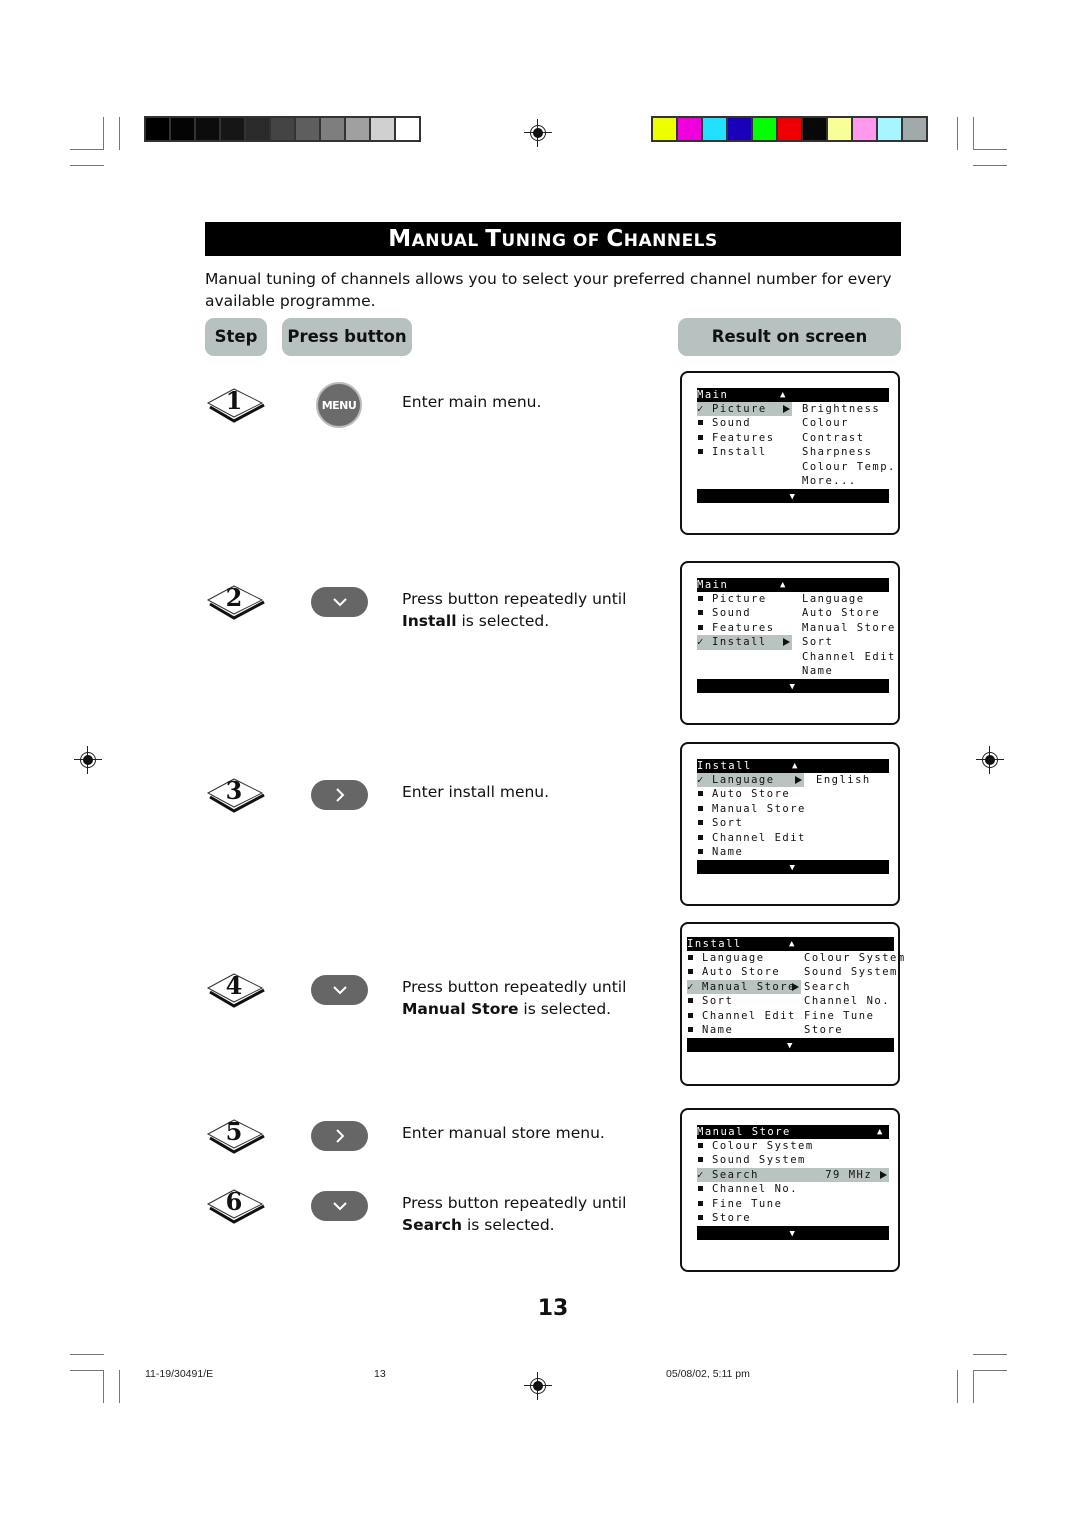  What do you see at coordinates (179, 1374) in the screenshot?
I see `footer-doc-code: 11-19/30491/E` at bounding box center [179, 1374].